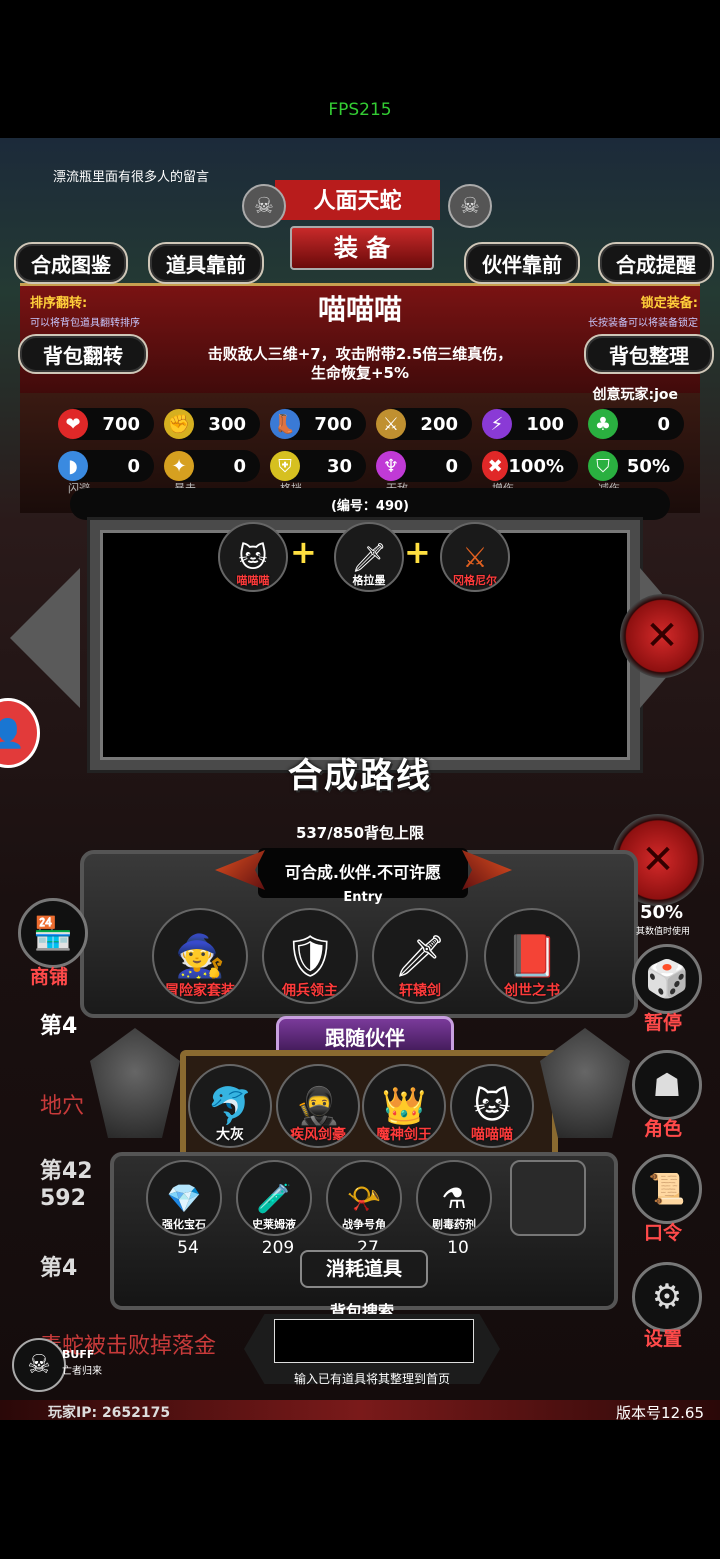  I want to click on gear-icon: ⚙, so click(667, 1297).